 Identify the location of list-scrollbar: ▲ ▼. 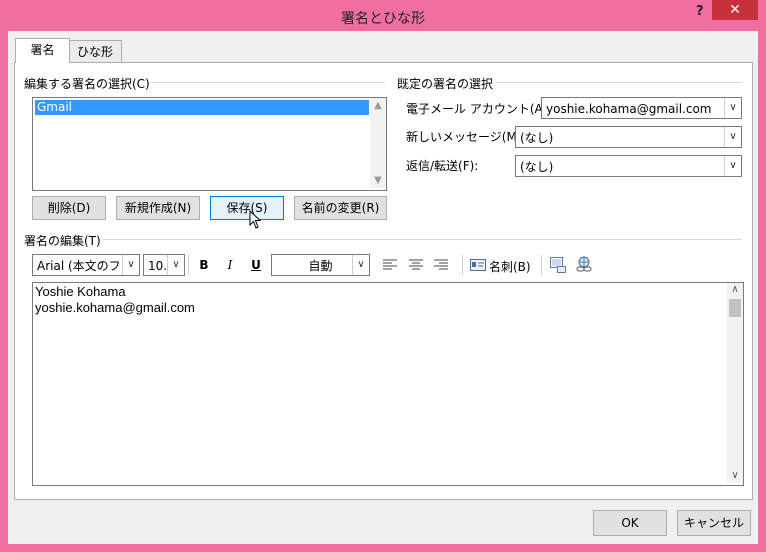
(378, 143).